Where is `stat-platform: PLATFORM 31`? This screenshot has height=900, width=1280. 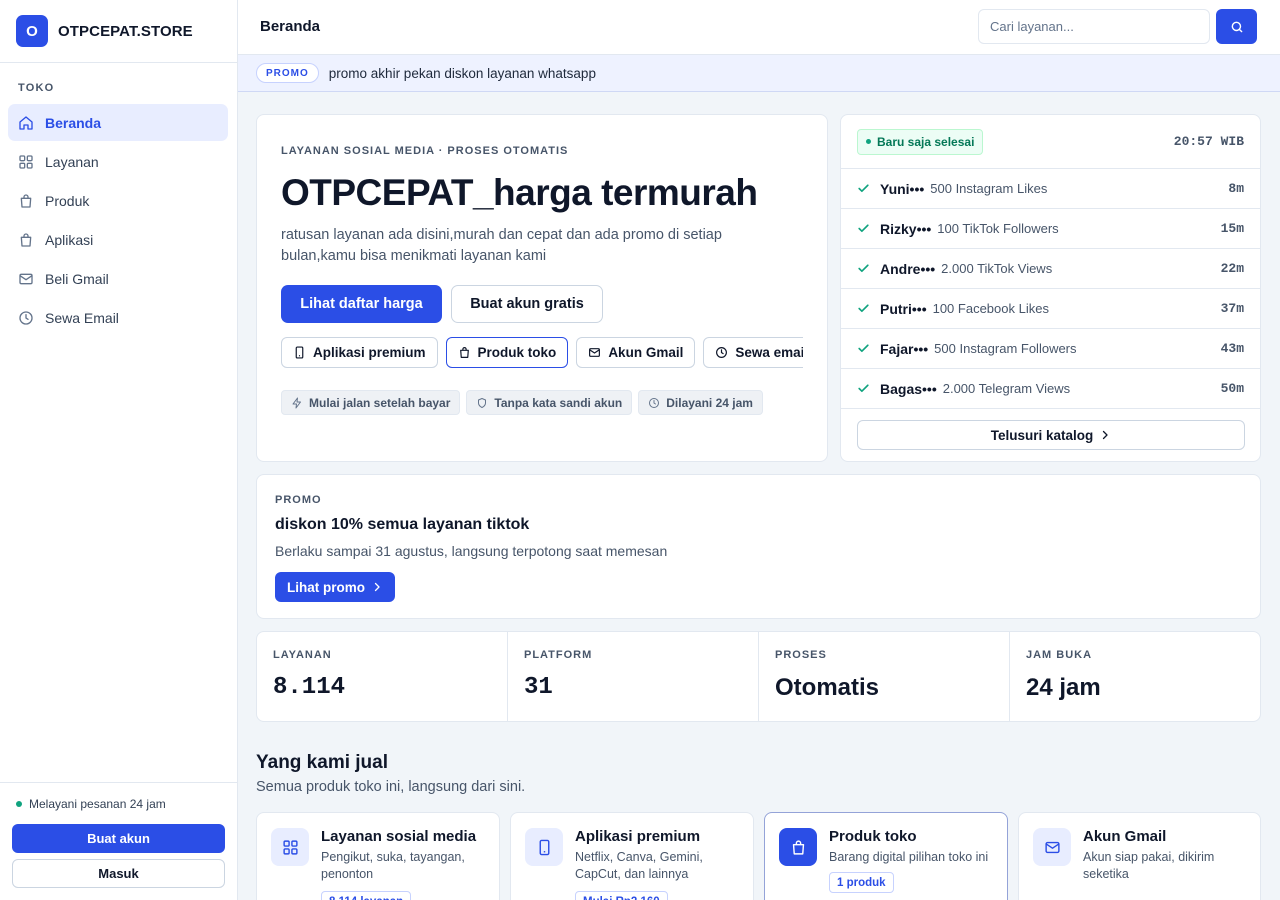 stat-platform: PLATFORM 31 is located at coordinates (633, 676).